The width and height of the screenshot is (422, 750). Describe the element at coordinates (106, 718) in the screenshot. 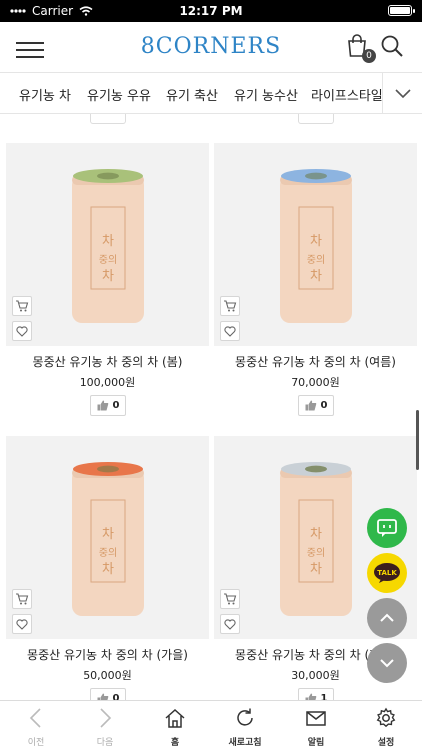

I see `chevron-right-icon` at that location.